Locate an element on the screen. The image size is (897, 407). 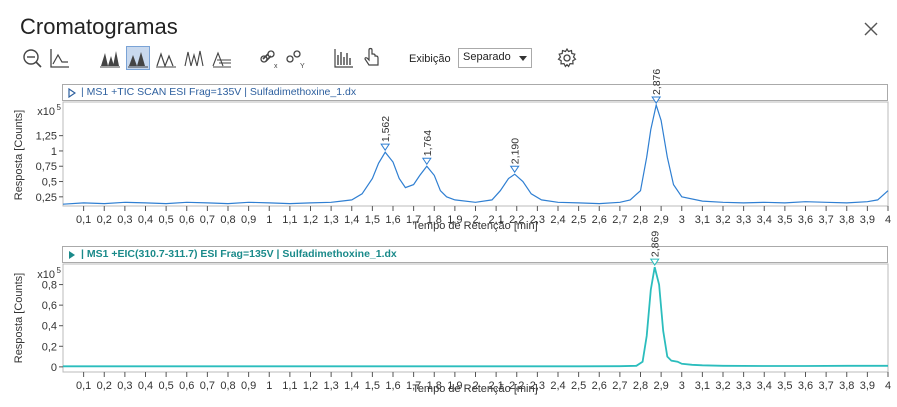
y-tick-label: 0,75 is located at coordinates (46, 167).